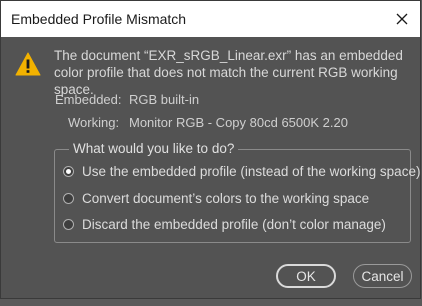 The width and height of the screenshot is (422, 306). What do you see at coordinates (28, 64) in the screenshot?
I see `warning-icon` at bounding box center [28, 64].